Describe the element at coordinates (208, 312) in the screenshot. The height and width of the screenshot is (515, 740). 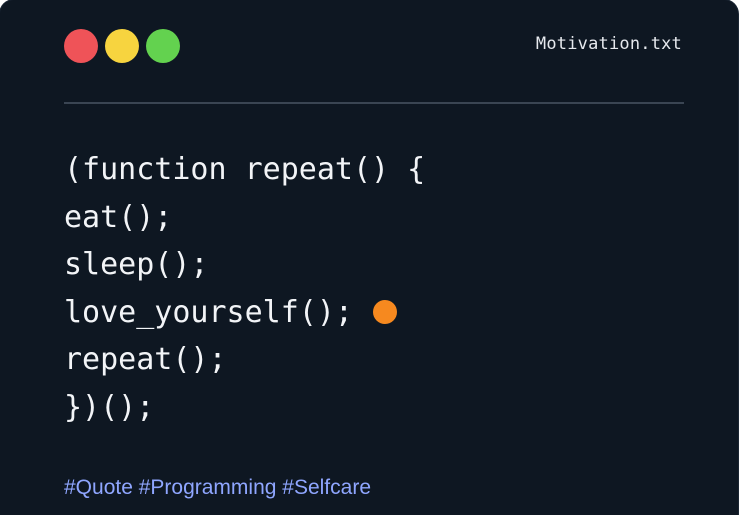
I see `code-line-text: love_yourself();` at that location.